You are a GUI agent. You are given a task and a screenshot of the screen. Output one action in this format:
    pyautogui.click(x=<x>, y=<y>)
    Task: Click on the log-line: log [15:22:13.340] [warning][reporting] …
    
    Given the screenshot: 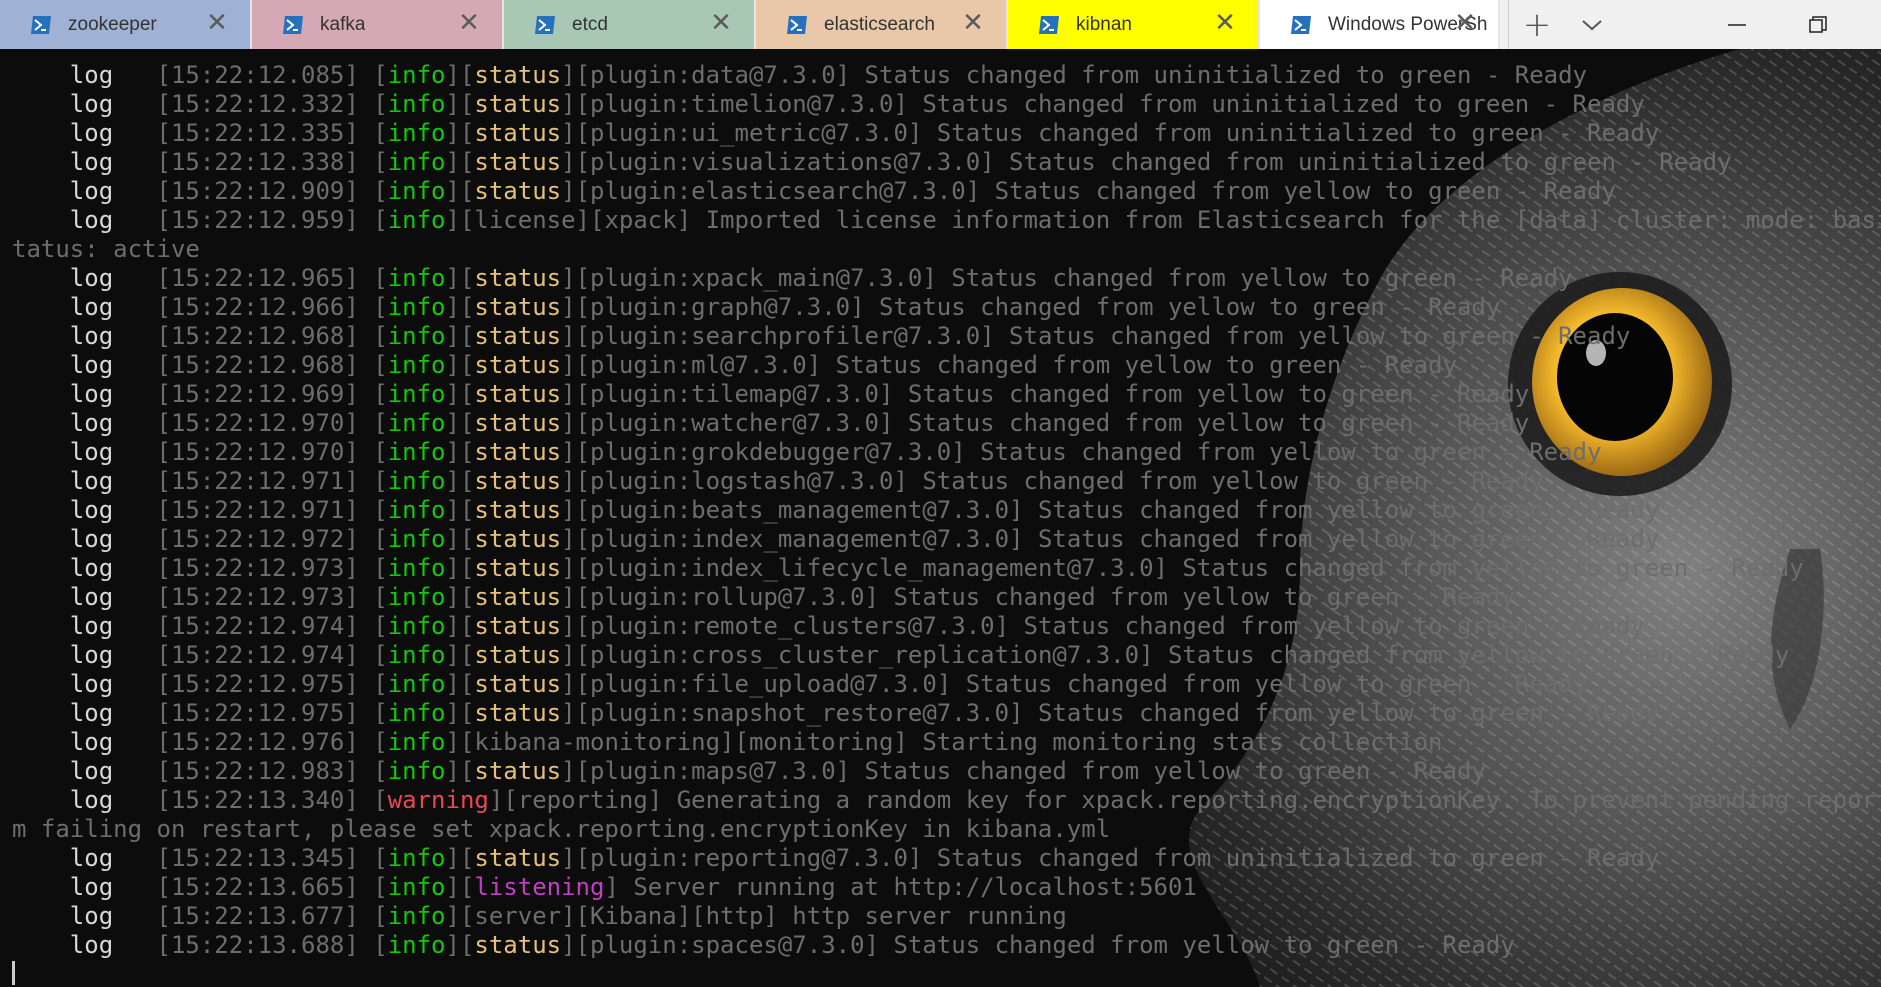 What is the action you would take?
    pyautogui.click(x=946, y=800)
    